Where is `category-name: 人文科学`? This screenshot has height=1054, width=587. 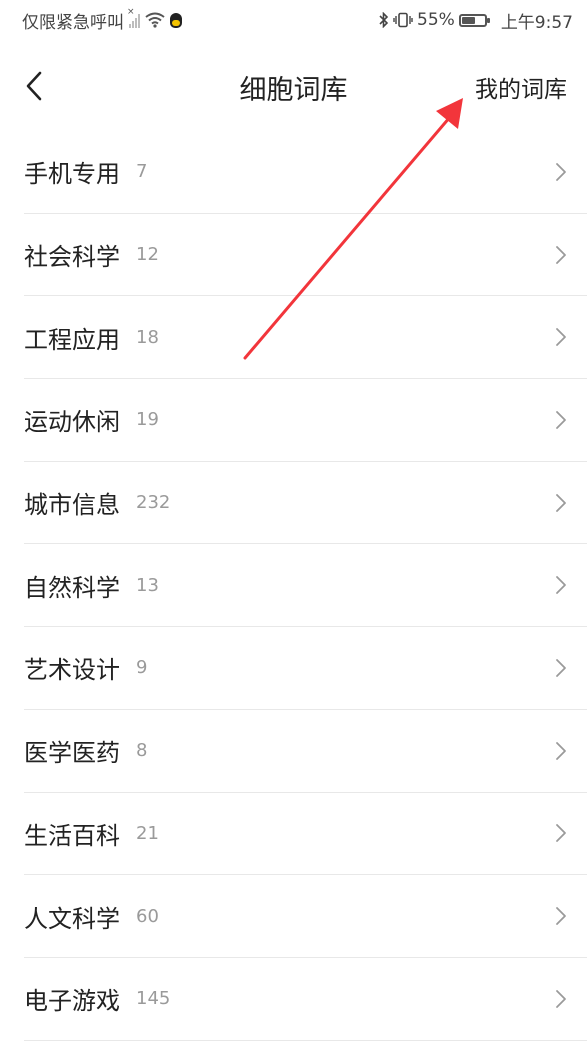 category-name: 人文科学 is located at coordinates (72, 918).